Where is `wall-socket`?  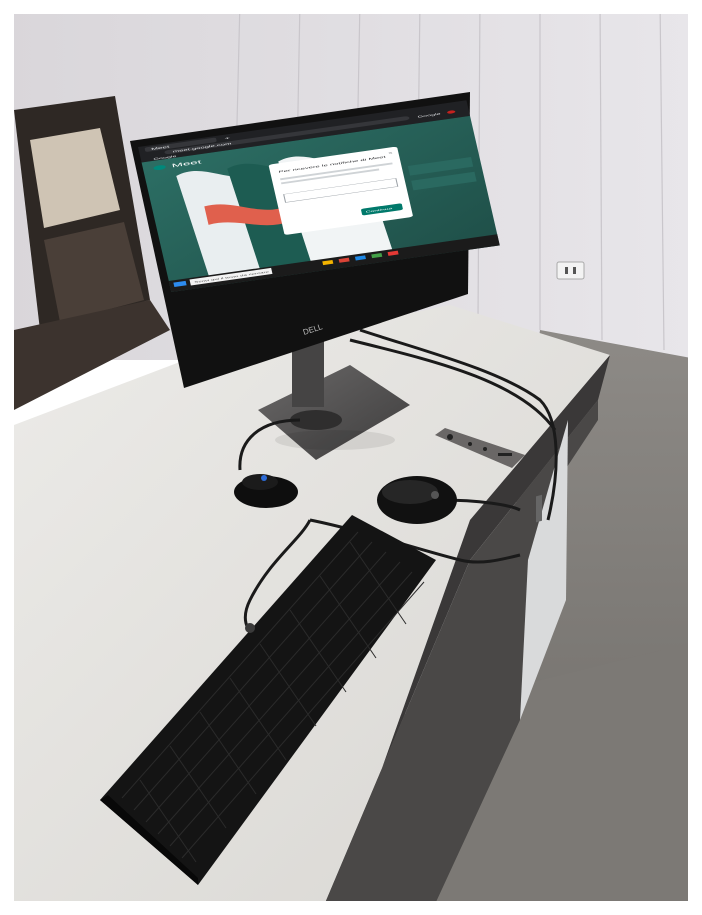 wall-socket is located at coordinates (570, 270).